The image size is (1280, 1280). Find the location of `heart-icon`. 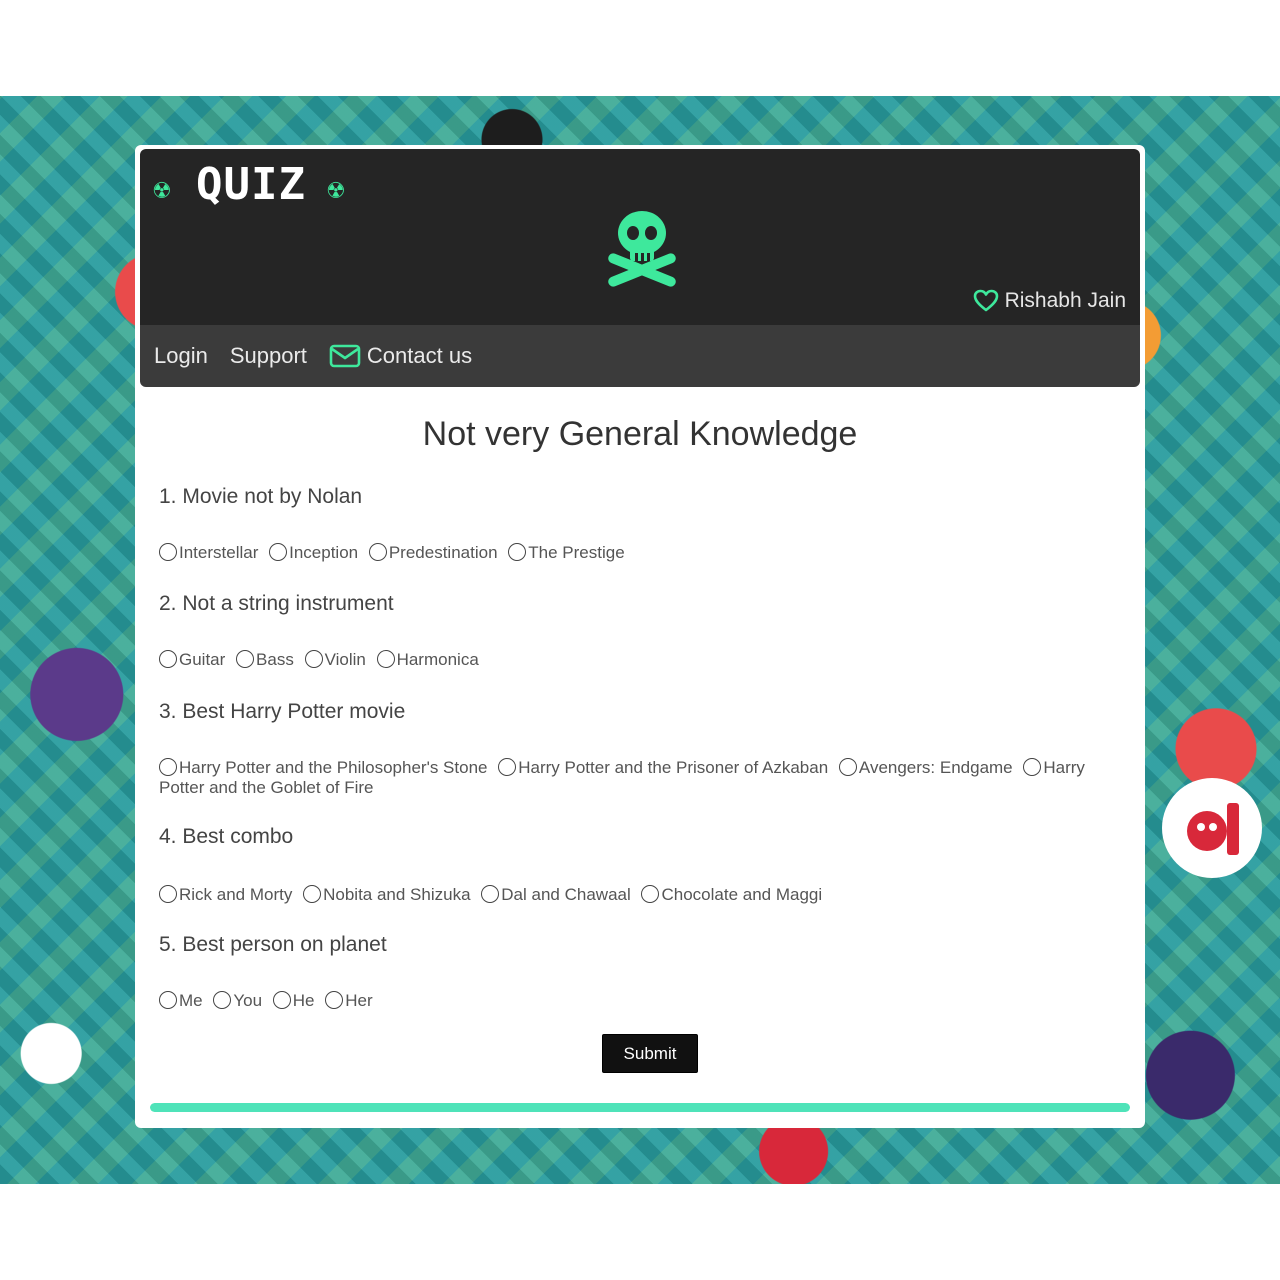

heart-icon is located at coordinates (985, 300).